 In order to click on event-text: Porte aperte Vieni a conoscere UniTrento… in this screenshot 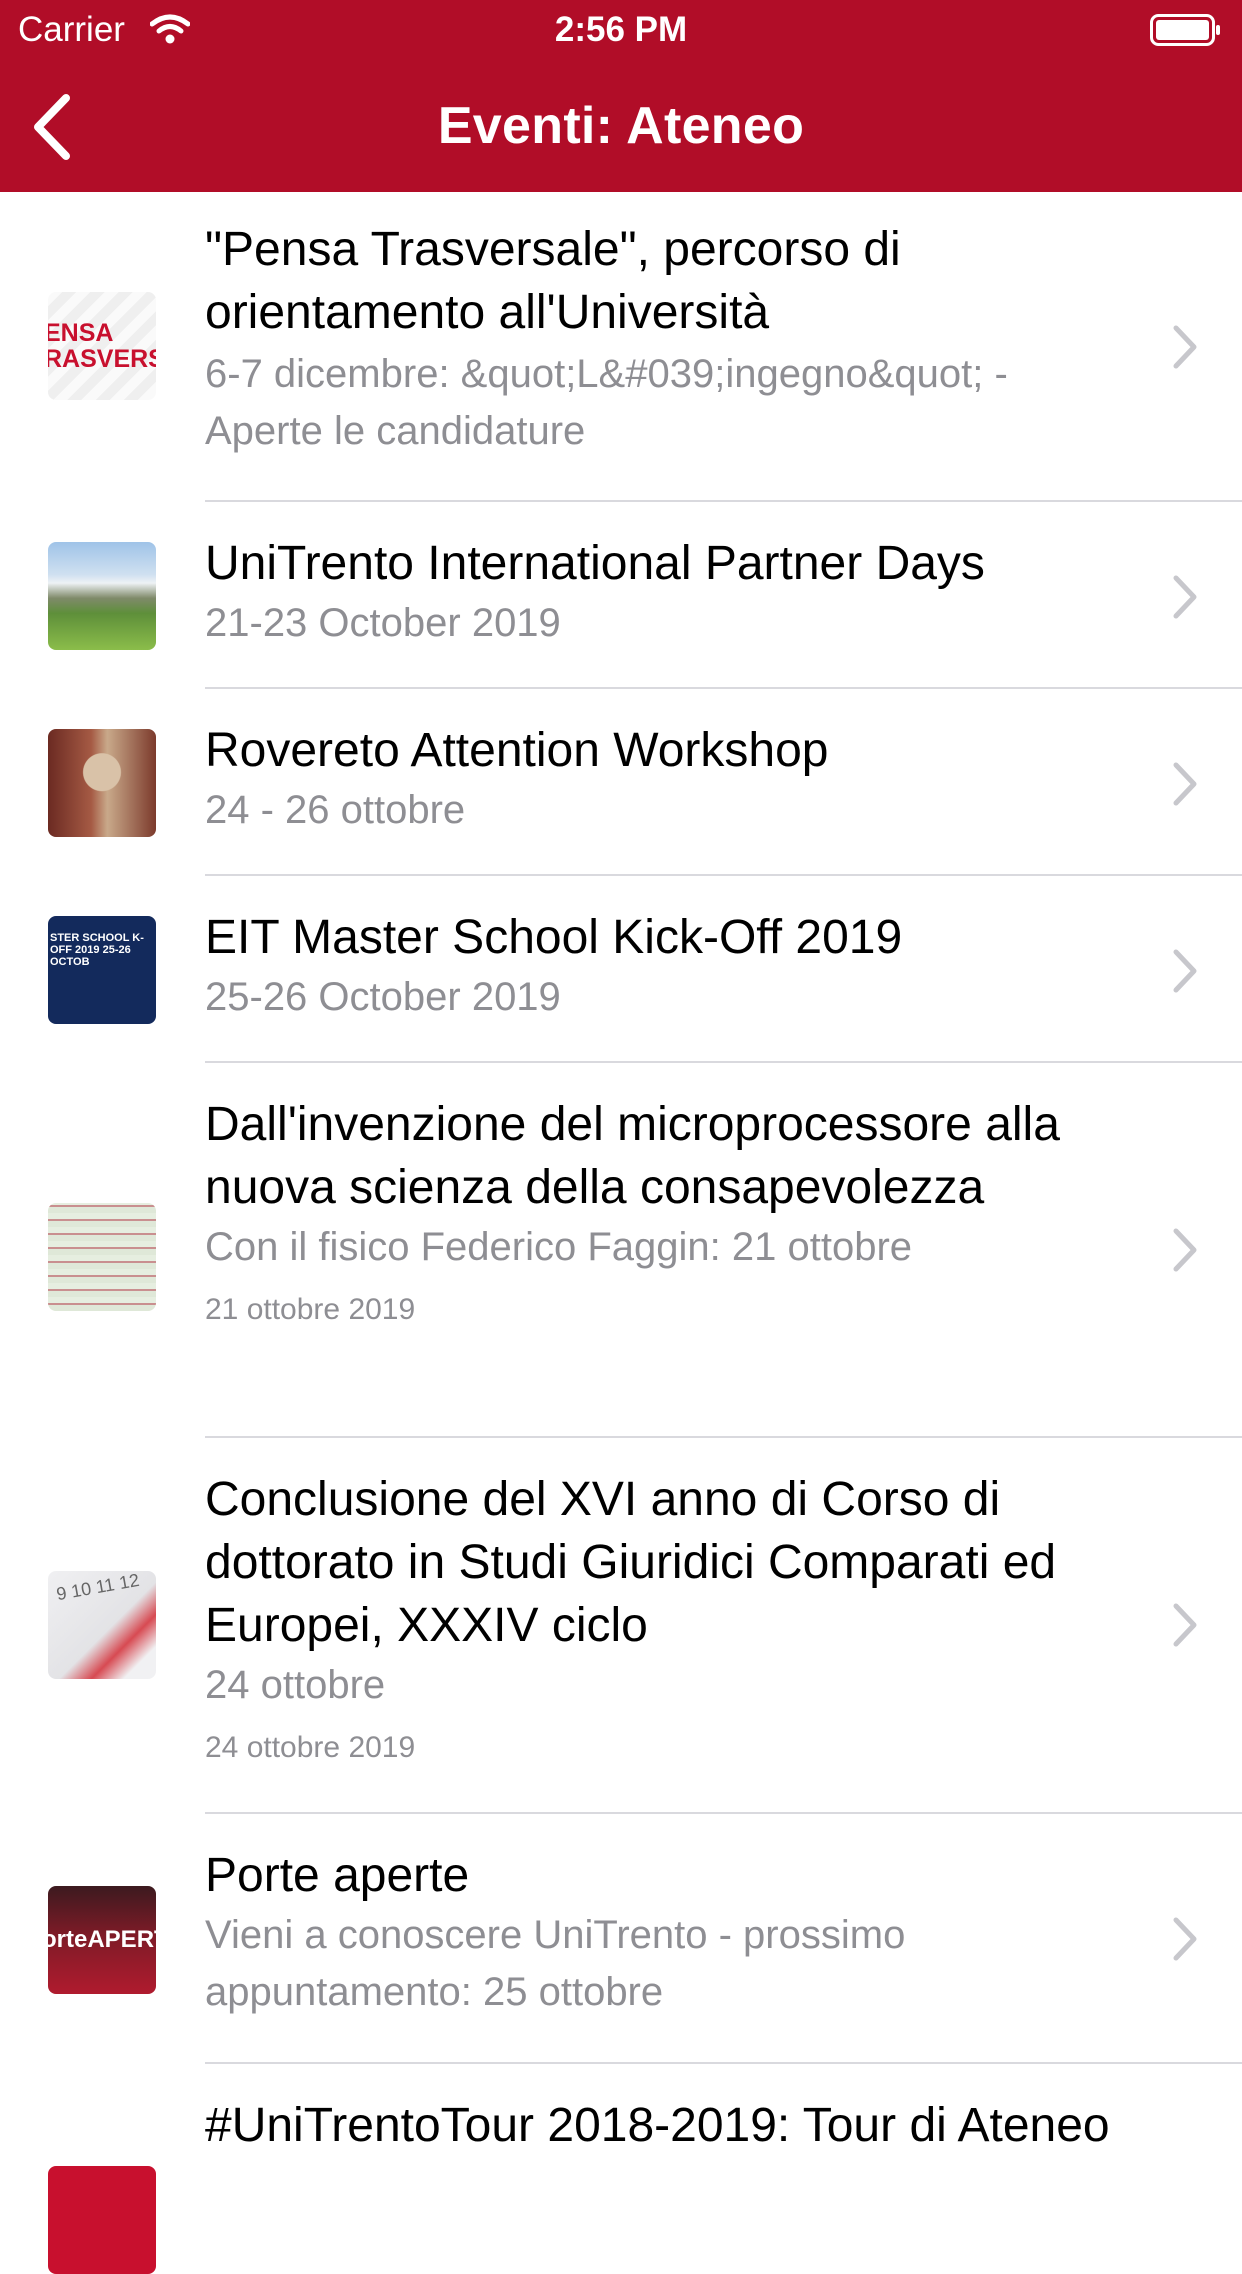, I will do `click(665, 1932)`.